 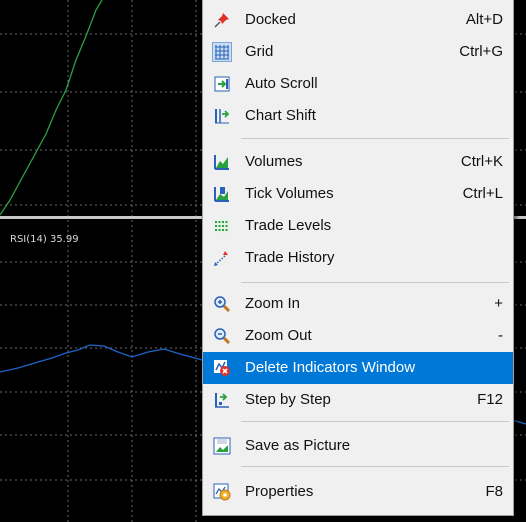 I want to click on menu-item-grid: Grid Ctrl+G, so click(x=358, y=52).